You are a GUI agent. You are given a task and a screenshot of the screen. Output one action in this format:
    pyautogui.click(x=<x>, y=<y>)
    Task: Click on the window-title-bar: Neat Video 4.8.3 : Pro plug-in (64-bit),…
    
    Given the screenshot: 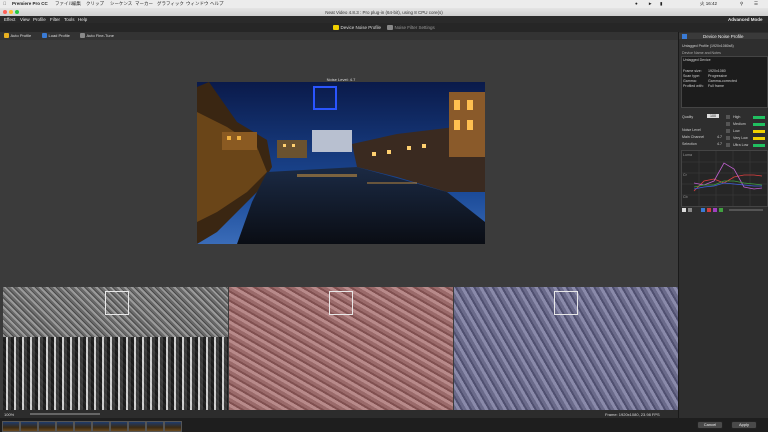 What is the action you would take?
    pyautogui.click(x=384, y=12)
    